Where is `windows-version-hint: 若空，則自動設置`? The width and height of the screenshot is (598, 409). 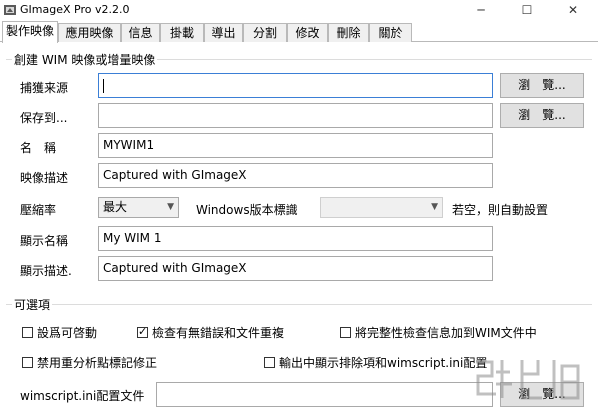 windows-version-hint: 若空，則自動設置 is located at coordinates (500, 210).